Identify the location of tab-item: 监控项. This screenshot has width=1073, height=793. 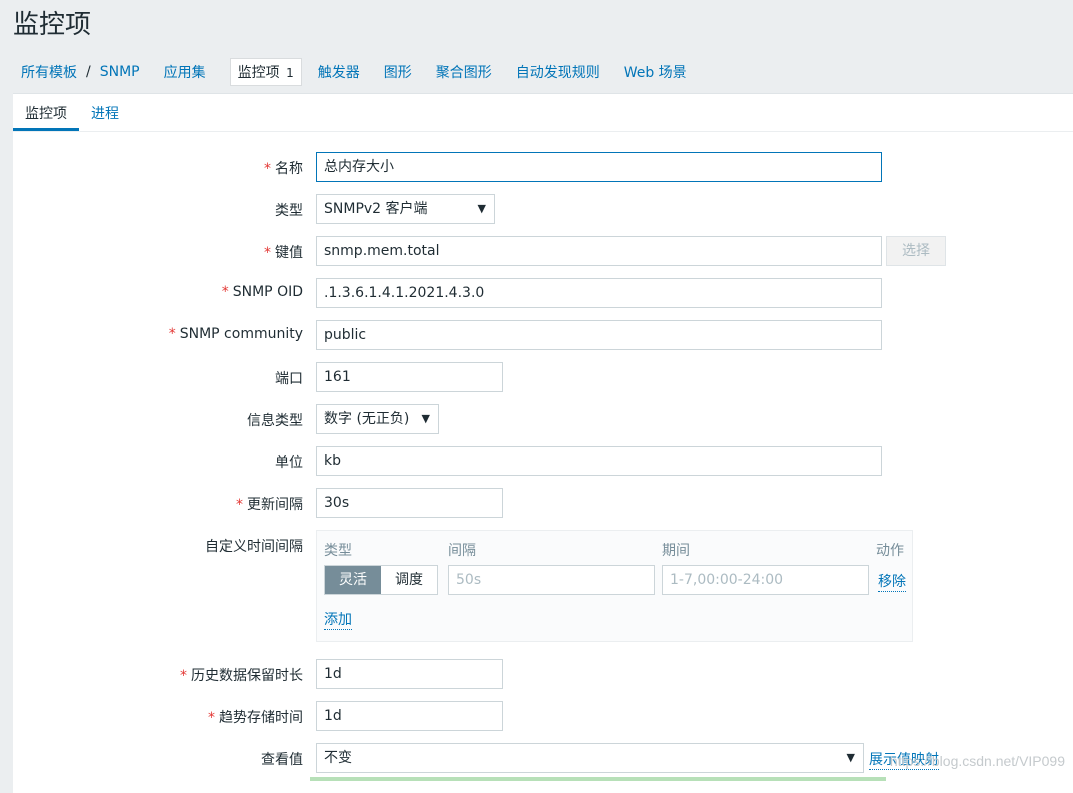
(46, 117).